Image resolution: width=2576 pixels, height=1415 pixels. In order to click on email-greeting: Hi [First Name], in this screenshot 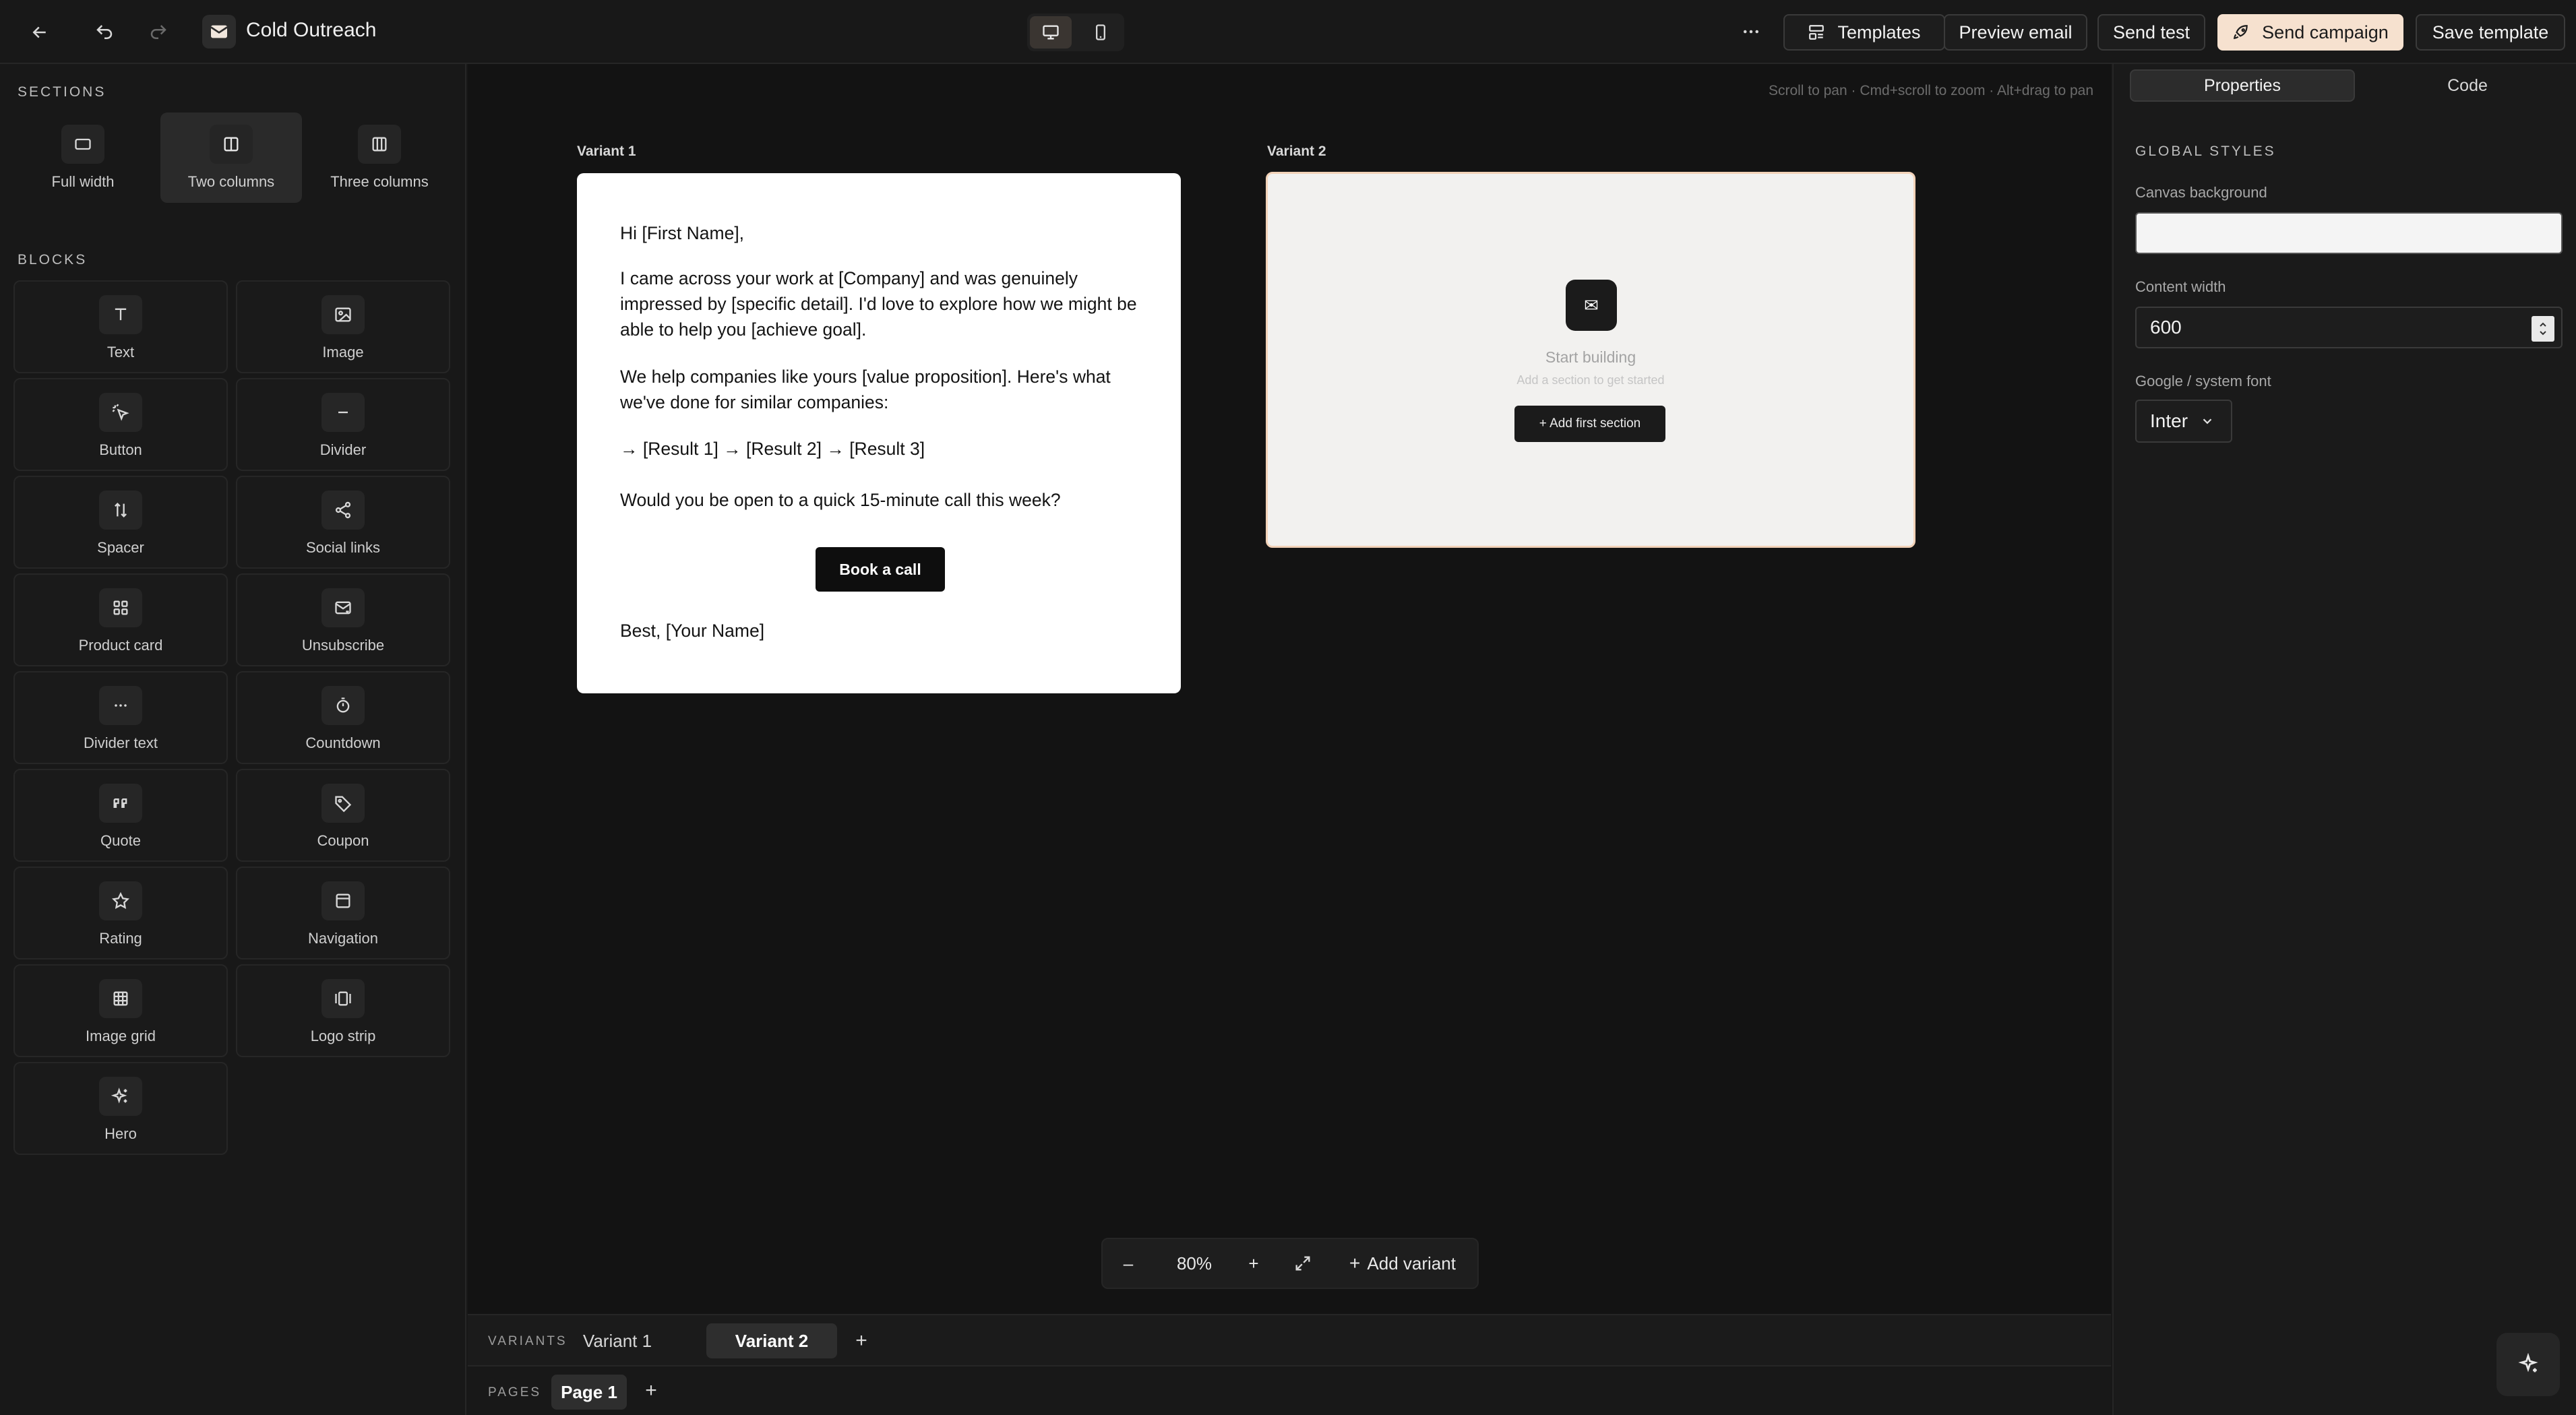, I will do `click(883, 233)`.